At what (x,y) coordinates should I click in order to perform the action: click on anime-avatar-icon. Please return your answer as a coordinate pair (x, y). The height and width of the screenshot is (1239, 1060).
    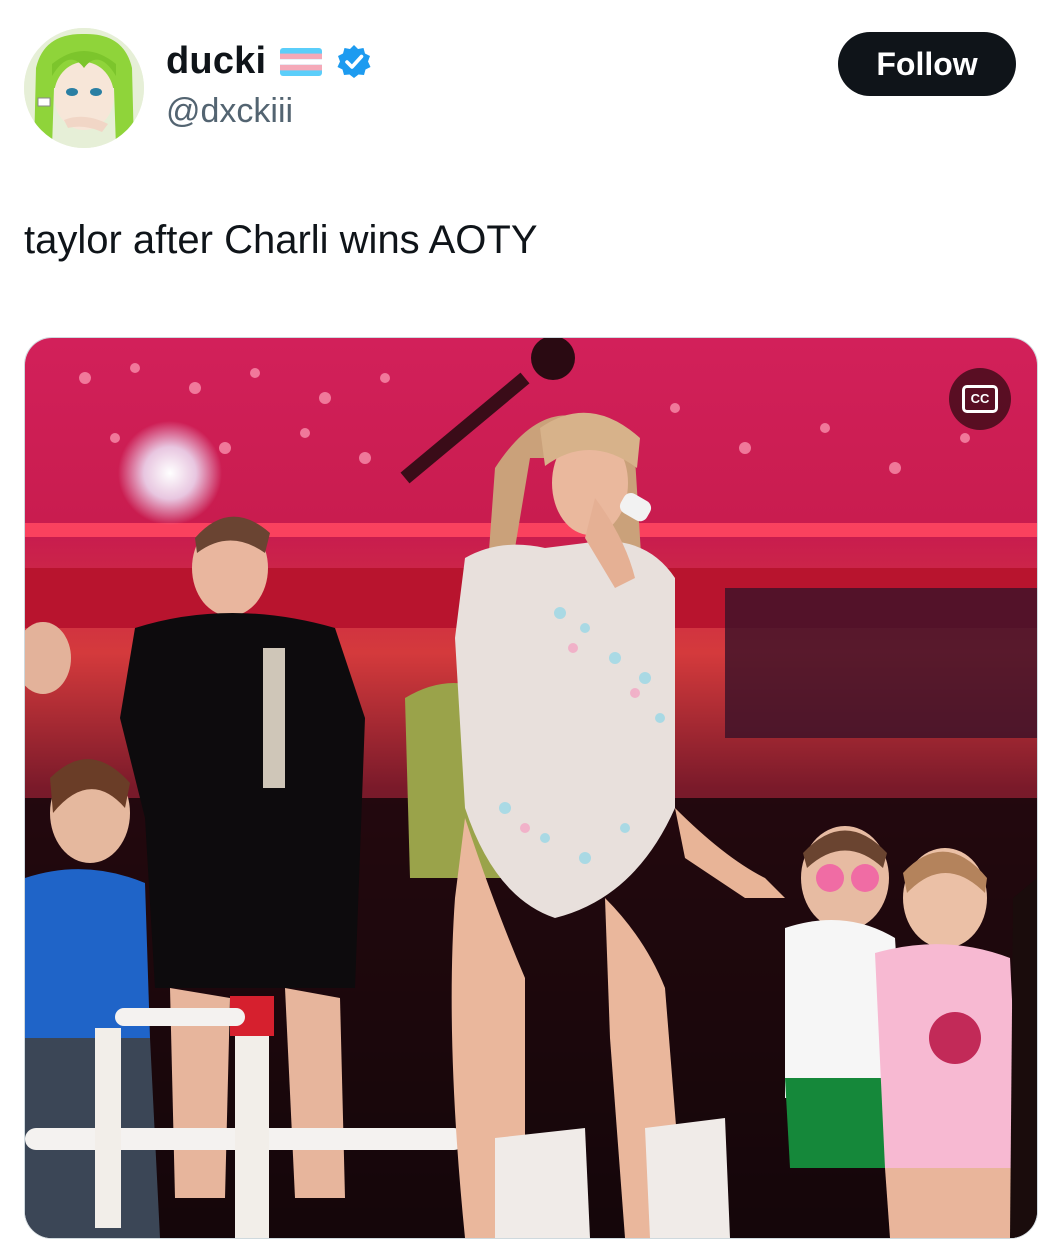
    Looking at the image, I should click on (84, 88).